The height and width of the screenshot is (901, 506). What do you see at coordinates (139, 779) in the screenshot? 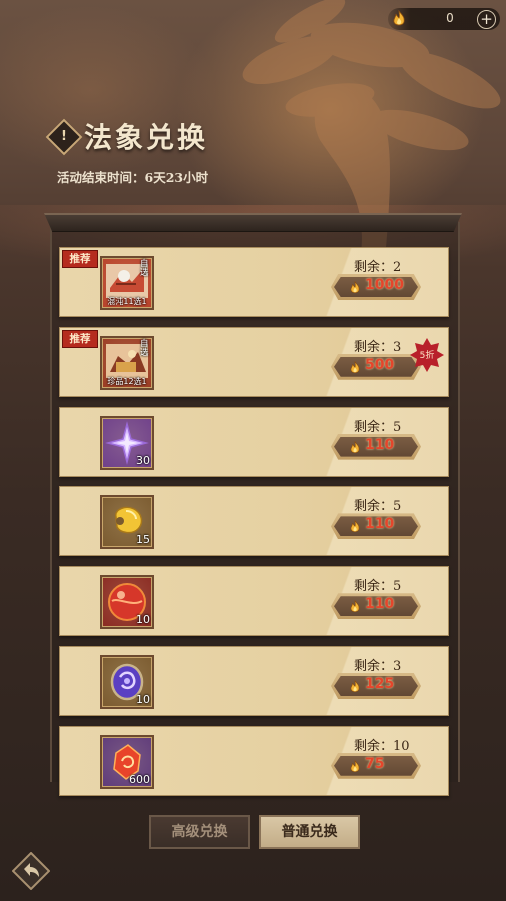
I see `item-count: 600` at bounding box center [139, 779].